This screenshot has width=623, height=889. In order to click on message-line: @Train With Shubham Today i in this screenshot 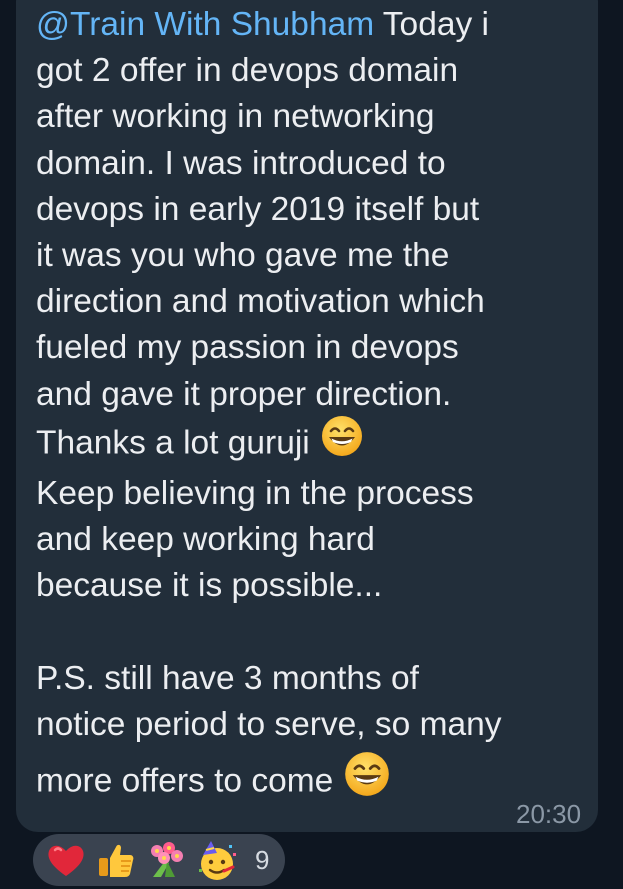, I will do `click(316, 25)`.